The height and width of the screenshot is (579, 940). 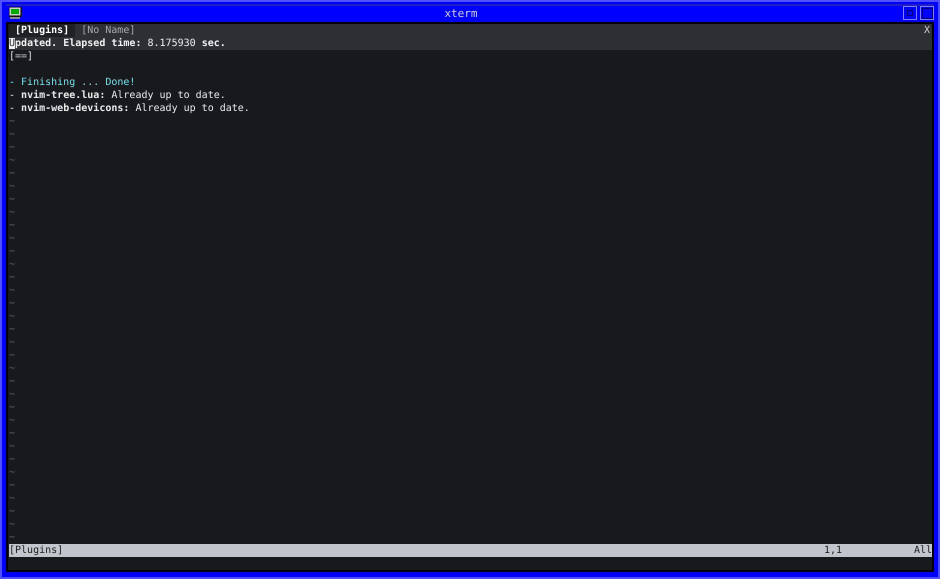 What do you see at coordinates (15, 13) in the screenshot?
I see `terminal-icon` at bounding box center [15, 13].